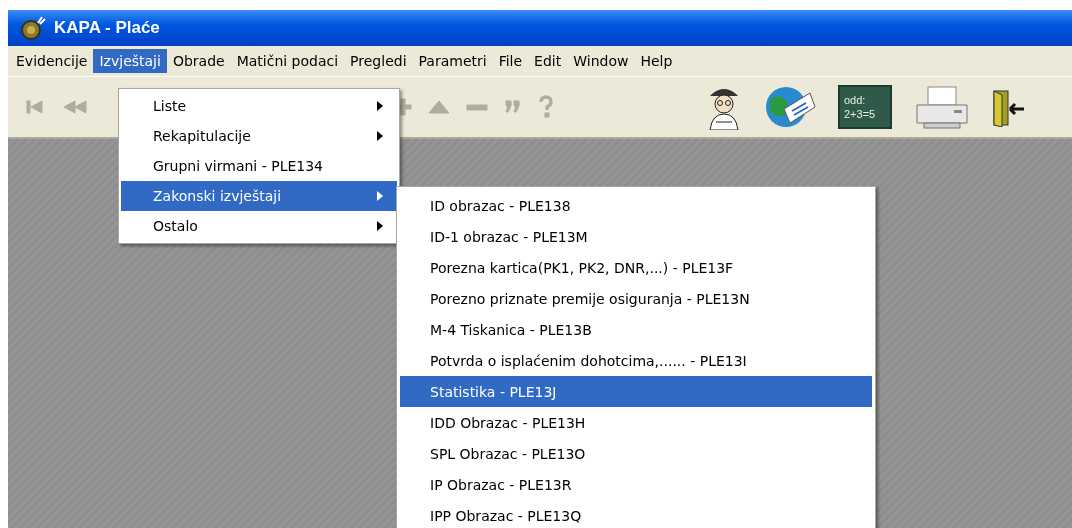 Image resolution: width=1072 pixels, height=528 pixels. What do you see at coordinates (259, 166) in the screenshot?
I see `menu-item: Grupni virmani - PLE134` at bounding box center [259, 166].